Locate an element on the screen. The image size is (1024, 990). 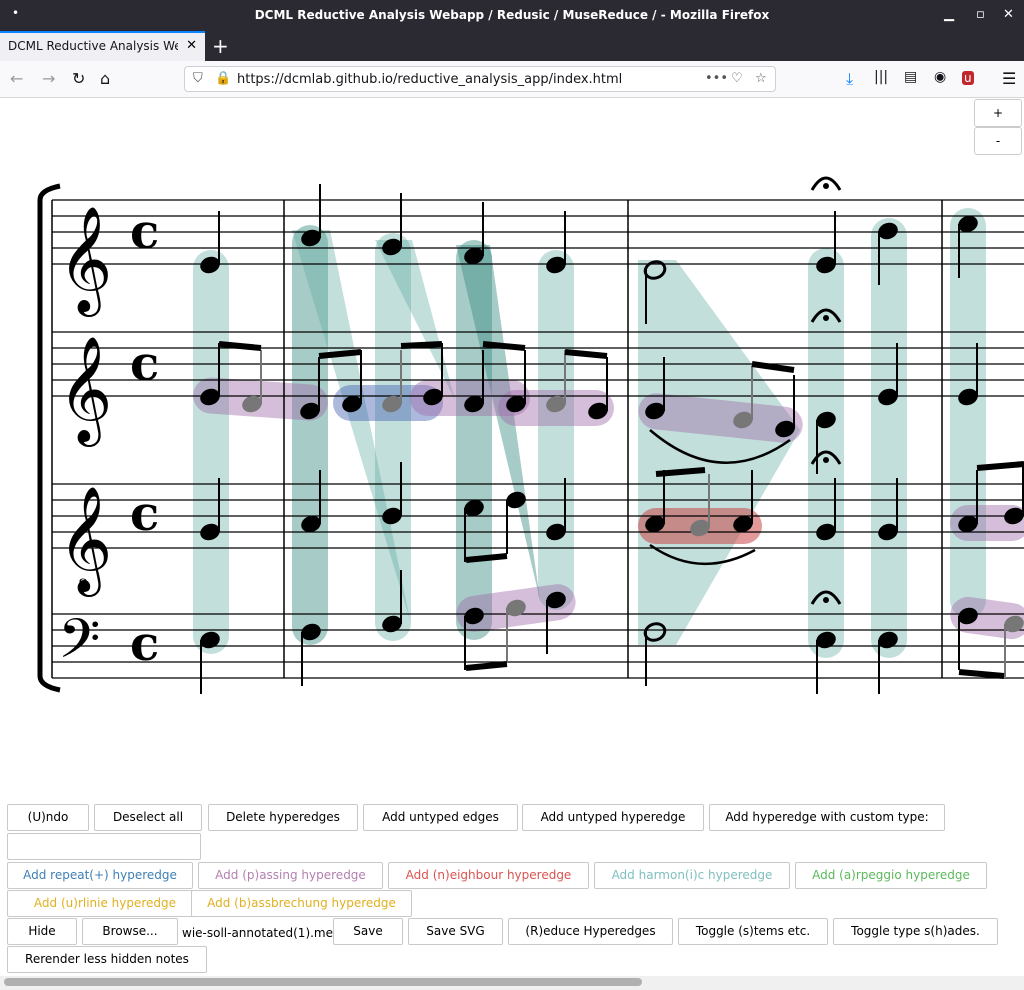
close-tab-icon: ✕ is located at coordinates (191, 45).